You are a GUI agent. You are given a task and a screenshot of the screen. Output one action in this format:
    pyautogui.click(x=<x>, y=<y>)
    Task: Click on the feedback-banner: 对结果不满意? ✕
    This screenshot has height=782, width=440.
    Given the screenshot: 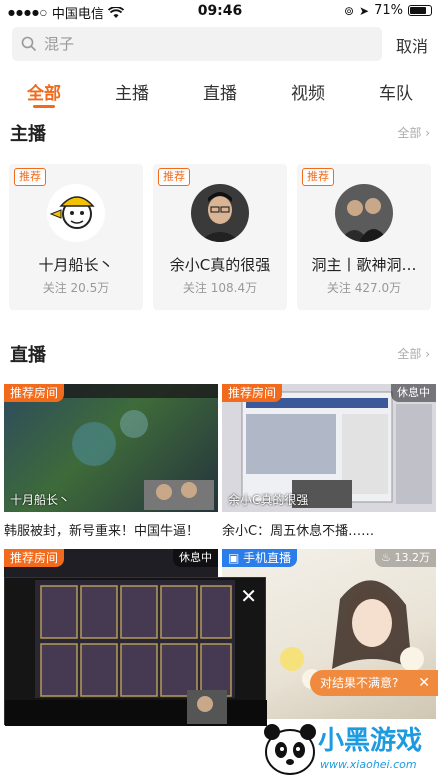 What is the action you would take?
    pyautogui.click(x=374, y=683)
    